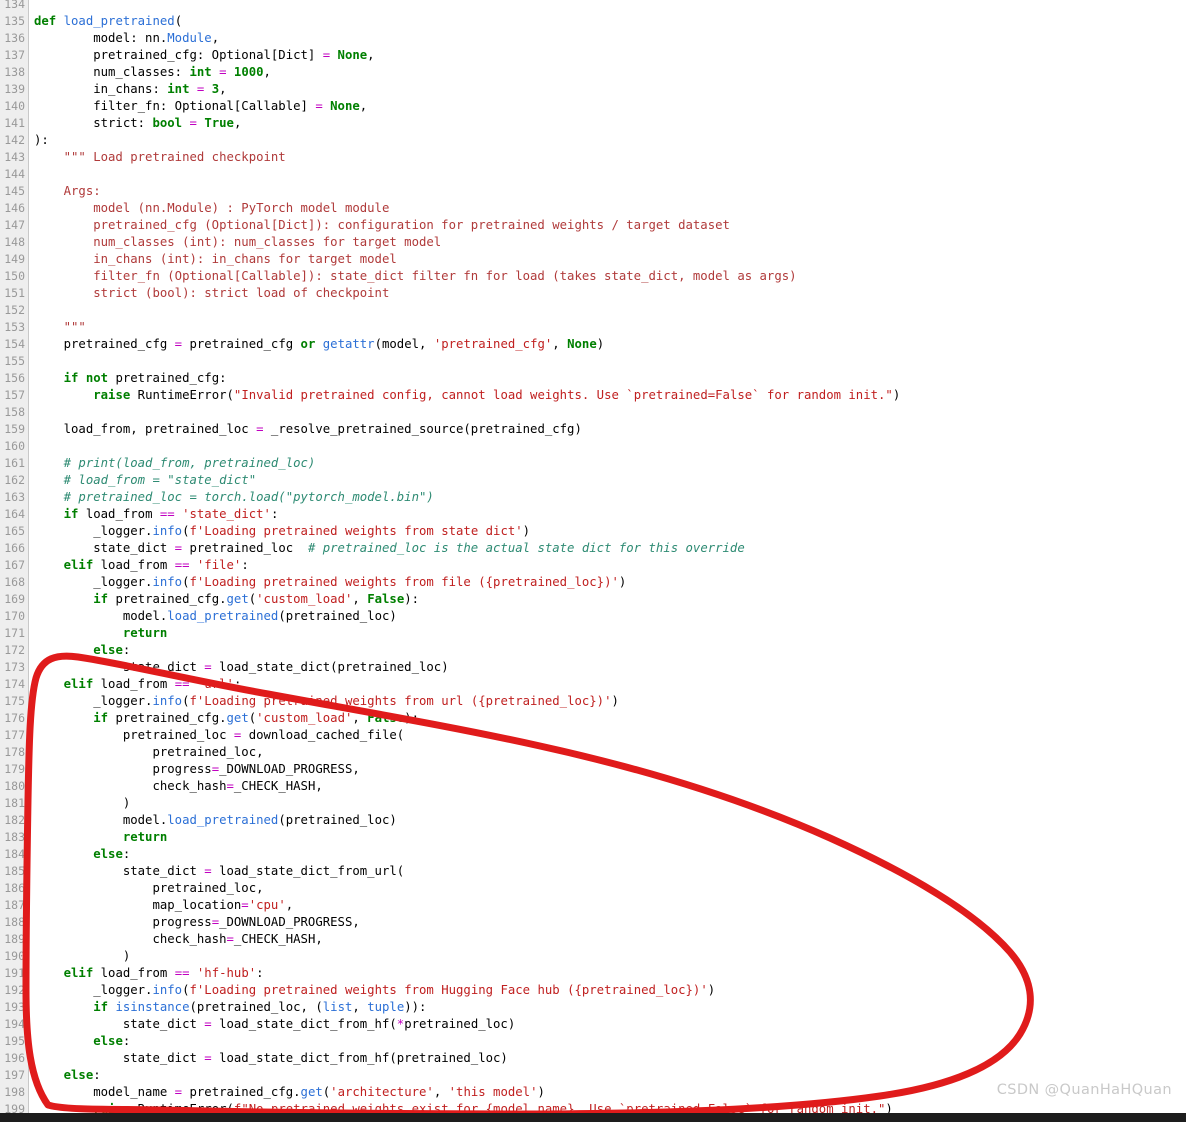  Describe the element at coordinates (138, 905) in the screenshot. I see `code-token-pl: map_location` at that location.